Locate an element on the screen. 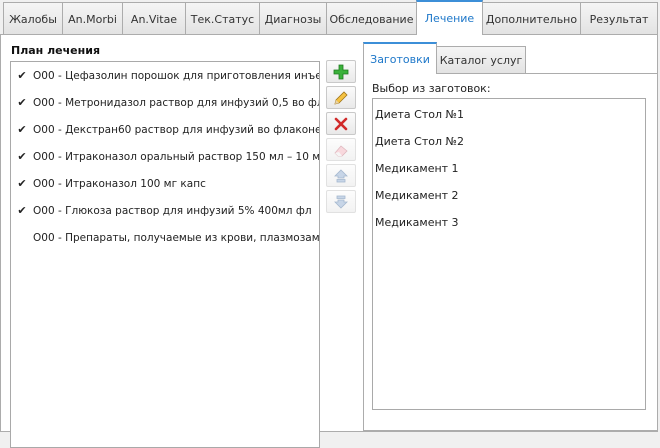 The height and width of the screenshot is (448, 660). delete-button is located at coordinates (341, 123).